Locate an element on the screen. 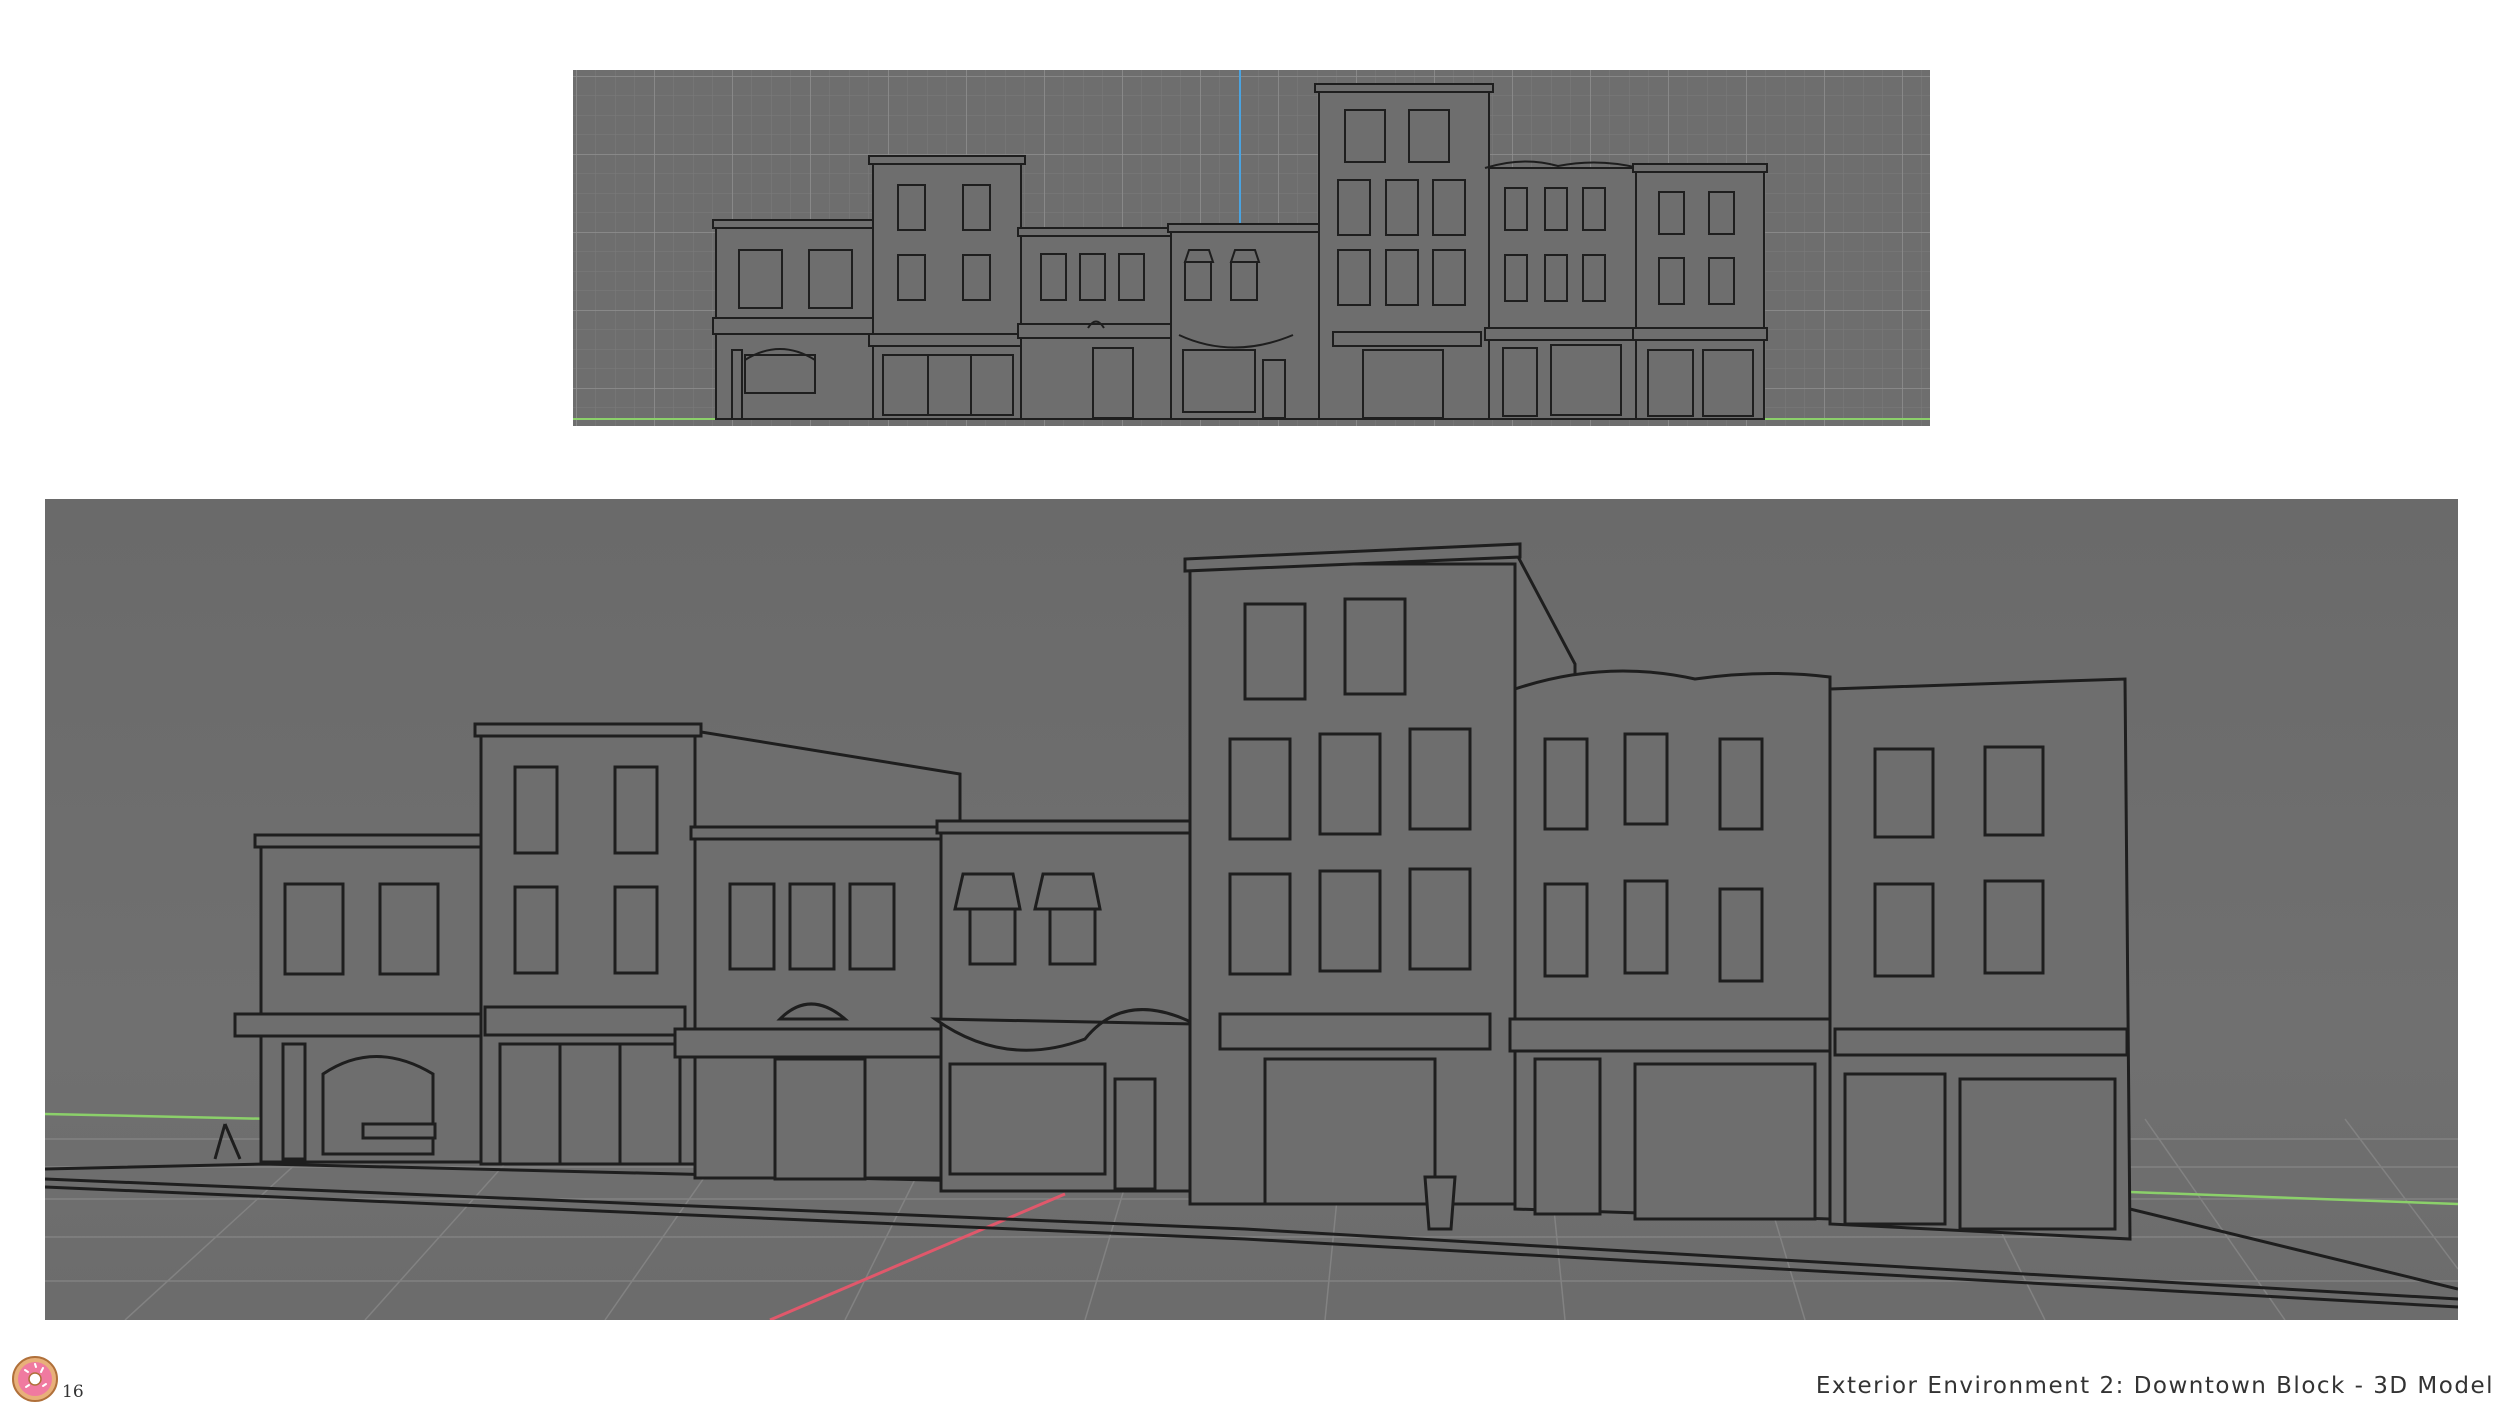 The width and height of the screenshot is (2500, 1408). ortho-building-f is located at coordinates (1562, 290).